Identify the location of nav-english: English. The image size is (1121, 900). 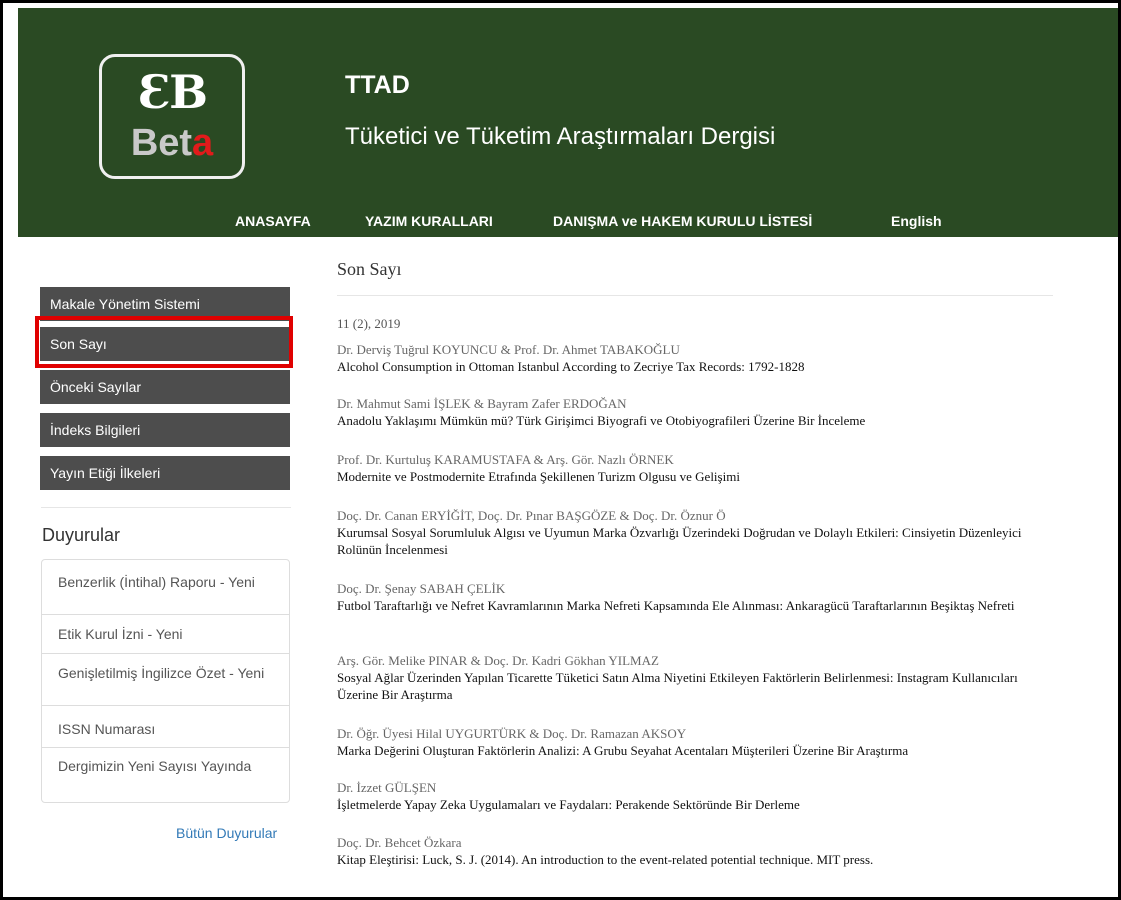
(916, 221).